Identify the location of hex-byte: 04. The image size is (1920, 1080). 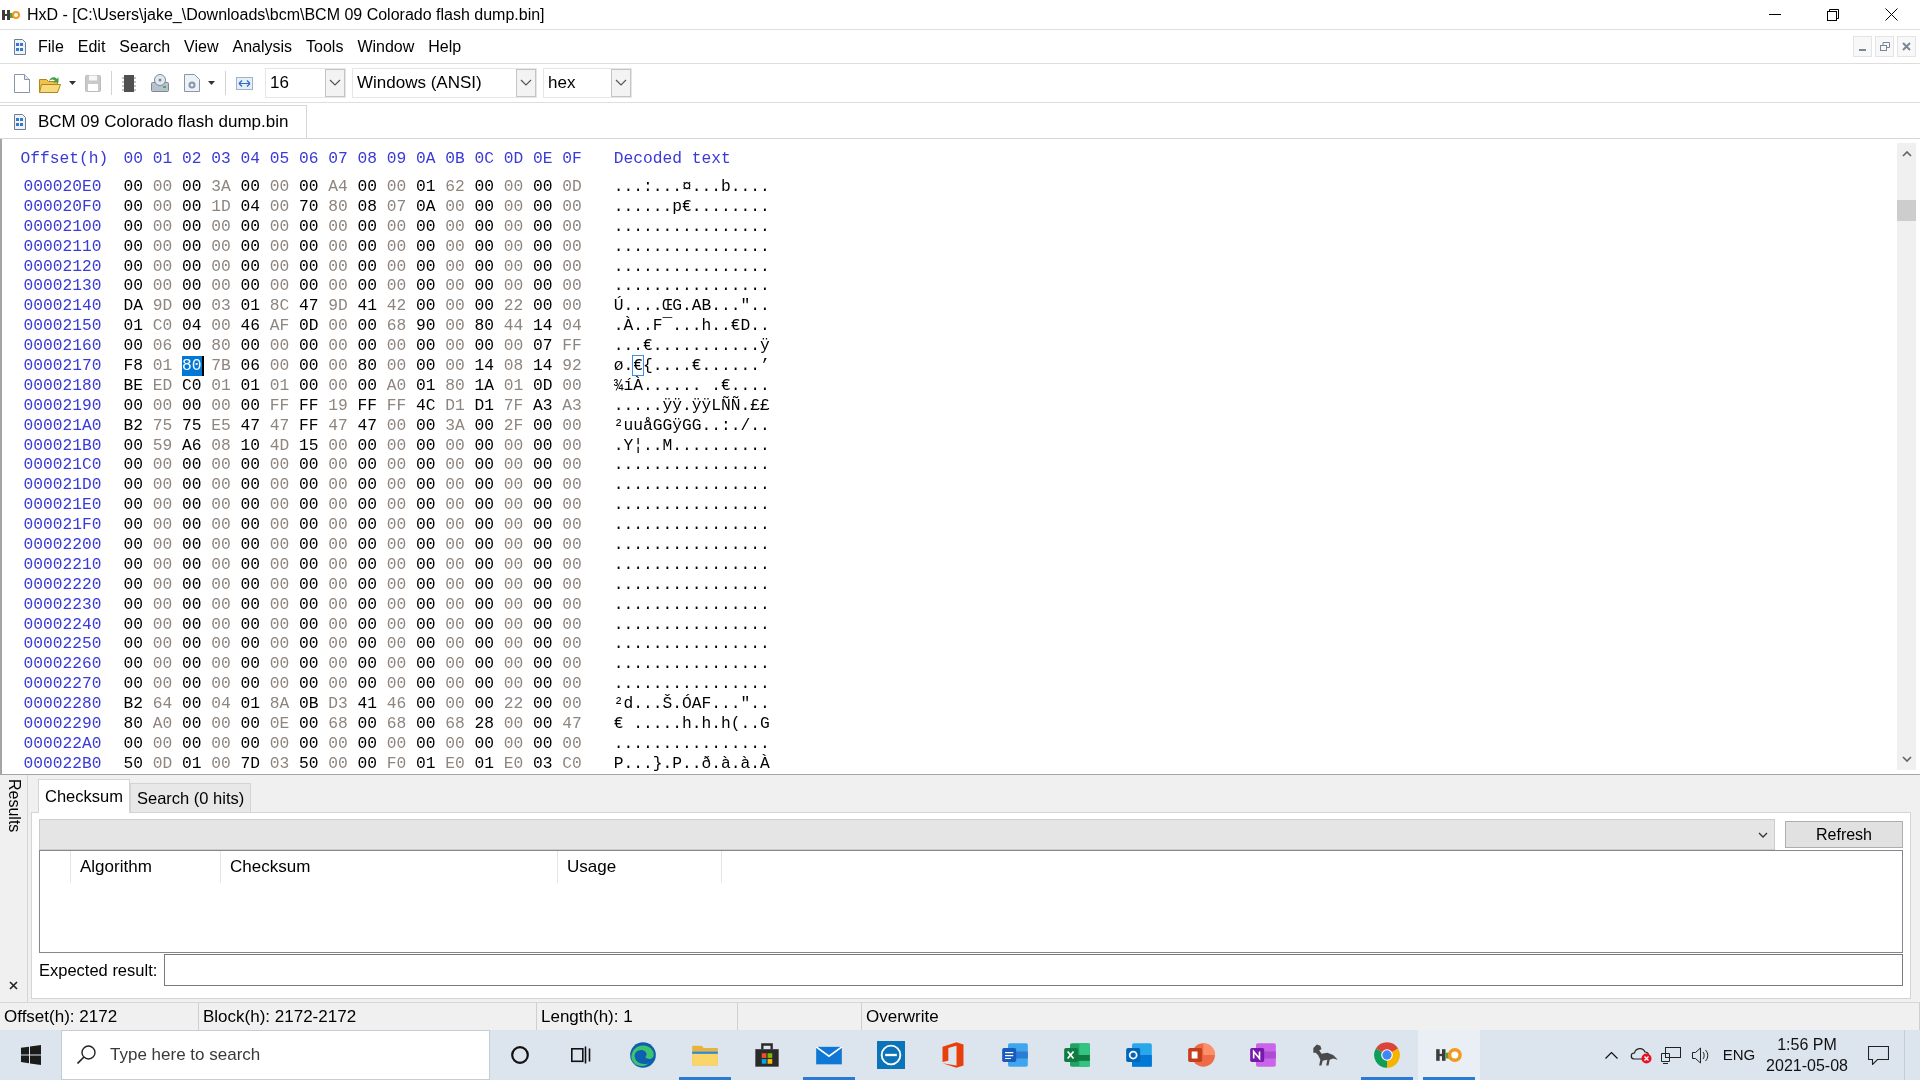
(192, 326).